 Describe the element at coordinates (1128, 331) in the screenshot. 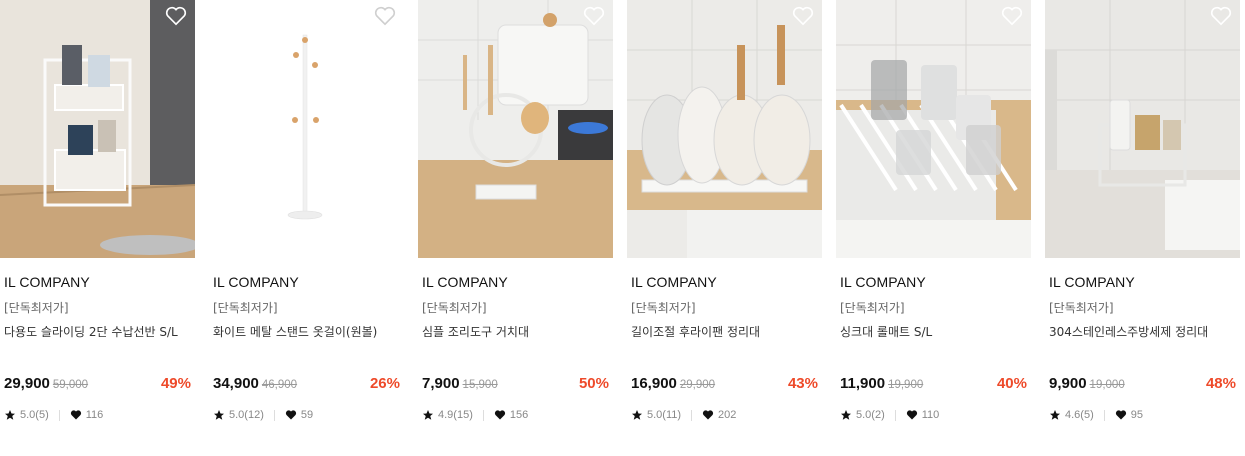

I see `product-name: 304스테인레스주방세제 정리대` at that location.